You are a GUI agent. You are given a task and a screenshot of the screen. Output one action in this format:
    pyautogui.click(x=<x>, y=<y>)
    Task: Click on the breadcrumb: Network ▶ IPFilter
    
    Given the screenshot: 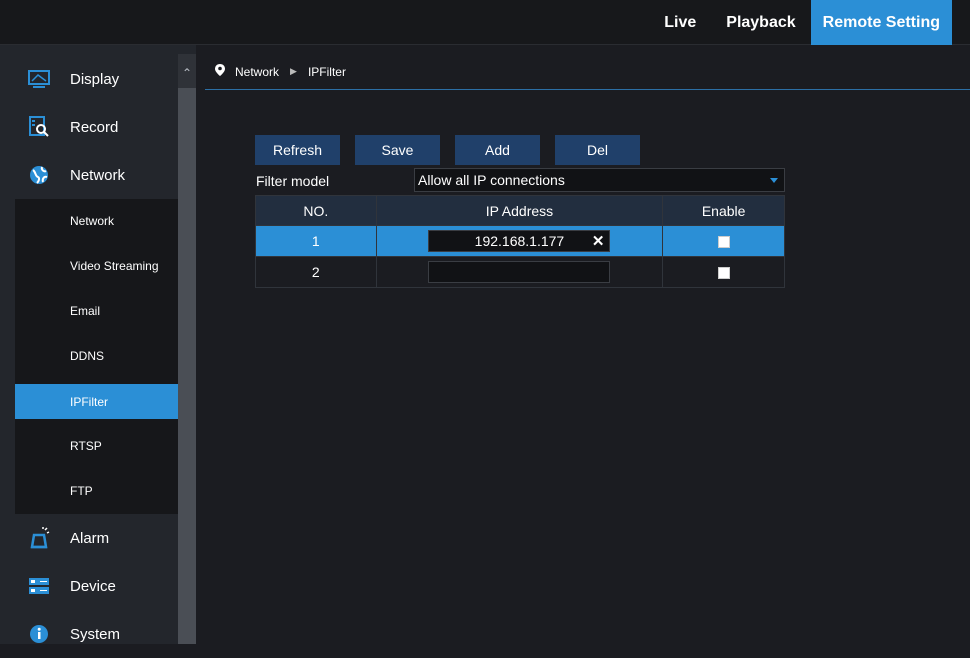 What is the action you would take?
    pyautogui.click(x=587, y=72)
    